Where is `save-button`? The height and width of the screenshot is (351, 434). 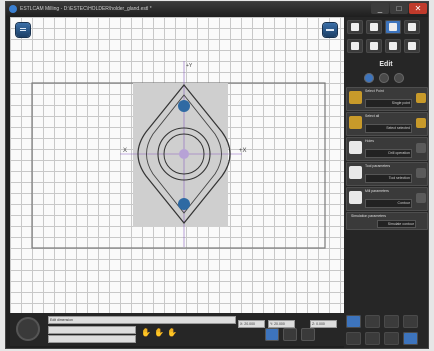
save-button is located at coordinates (355, 46).